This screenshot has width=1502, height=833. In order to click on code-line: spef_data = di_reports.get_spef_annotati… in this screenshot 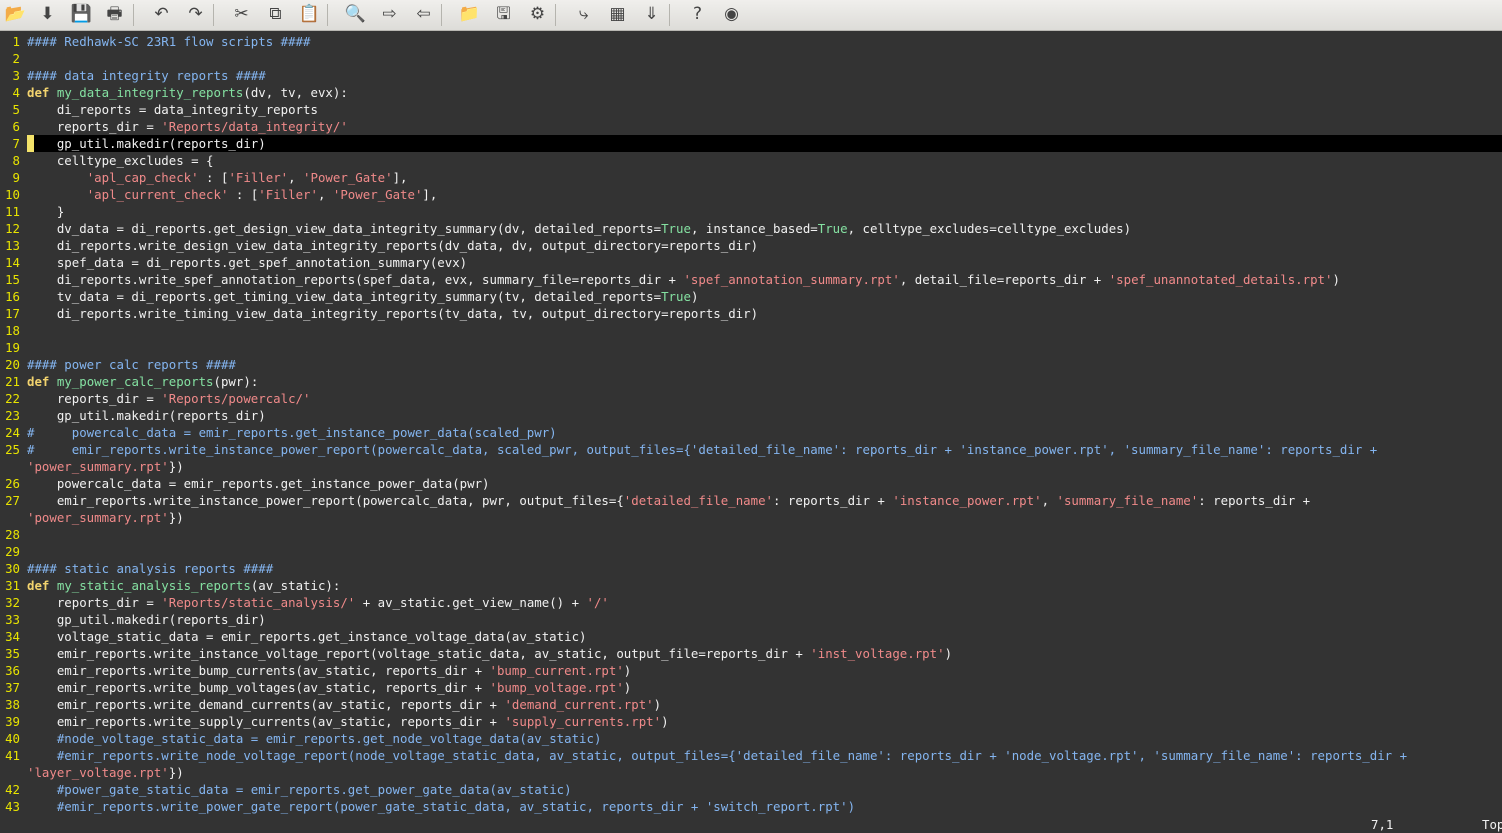, I will do `click(247, 262)`.